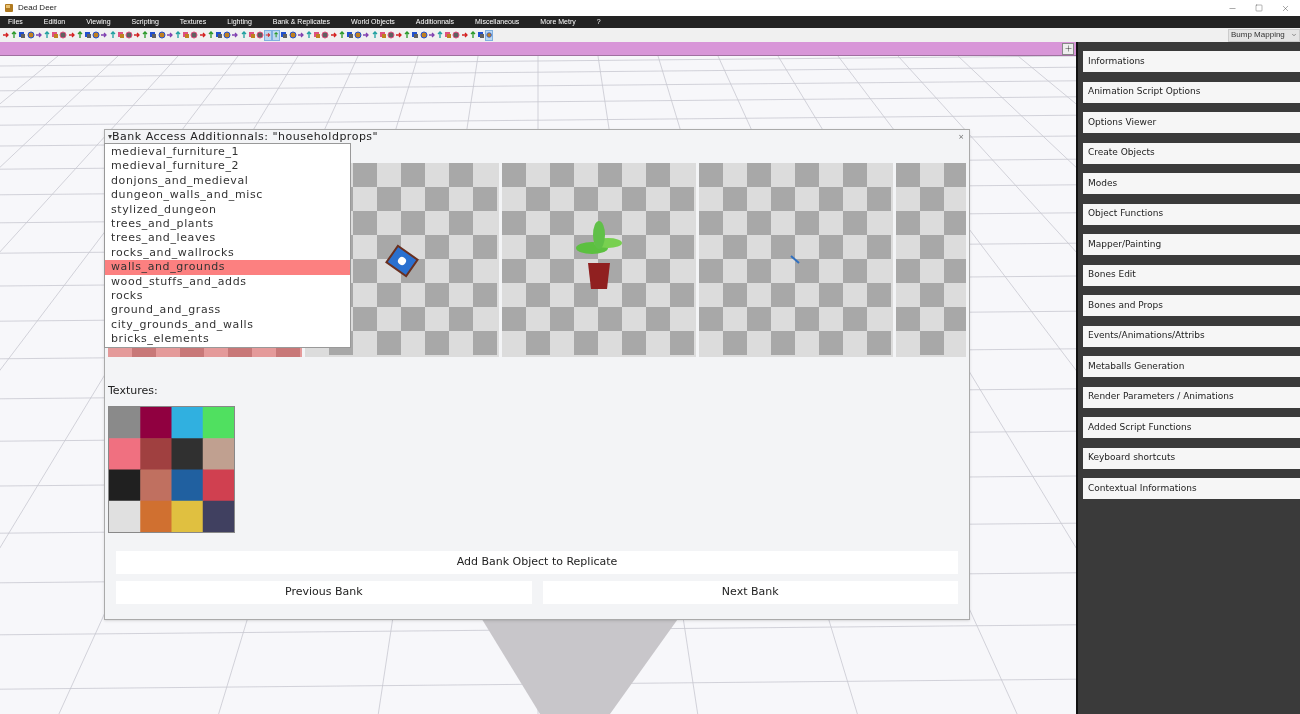 The height and width of the screenshot is (714, 1300). Describe the element at coordinates (324, 592) in the screenshot. I see `previous-bank-button: Previous Bank` at that location.